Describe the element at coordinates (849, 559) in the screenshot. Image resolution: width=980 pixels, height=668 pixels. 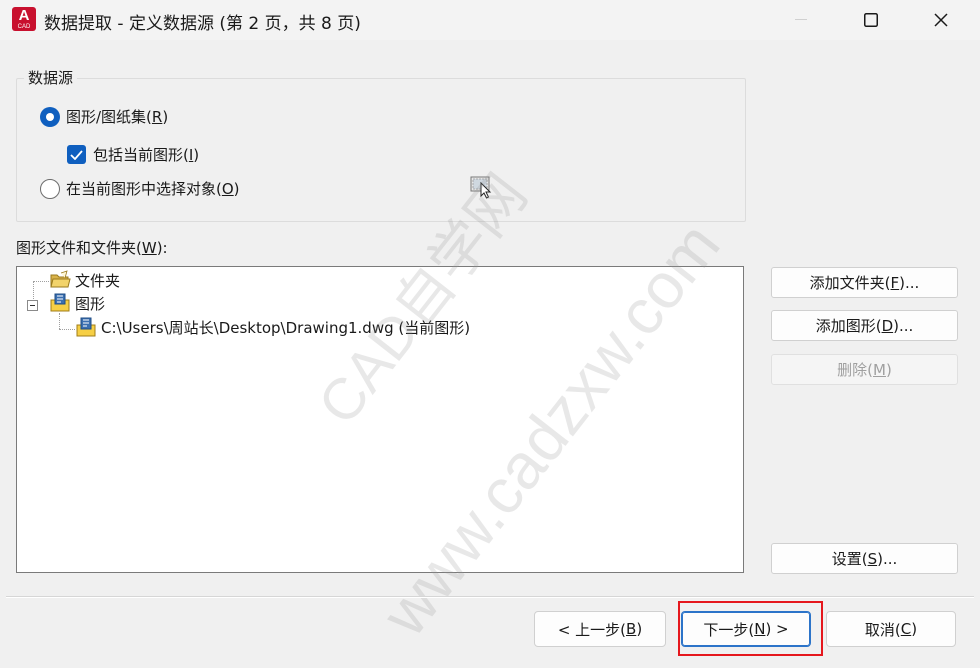
I see `settings-text: 设置(` at that location.